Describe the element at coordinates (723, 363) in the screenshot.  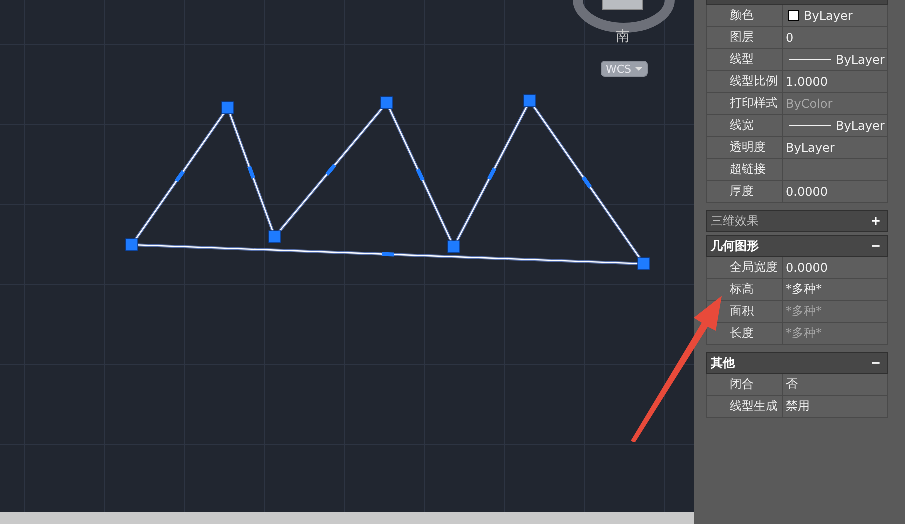
I see `section-title: 其他` at that location.